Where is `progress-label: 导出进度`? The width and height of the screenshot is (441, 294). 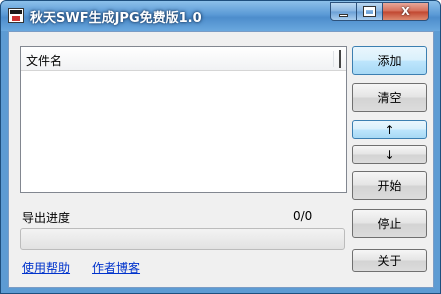 progress-label: 导出进度 is located at coordinates (46, 218).